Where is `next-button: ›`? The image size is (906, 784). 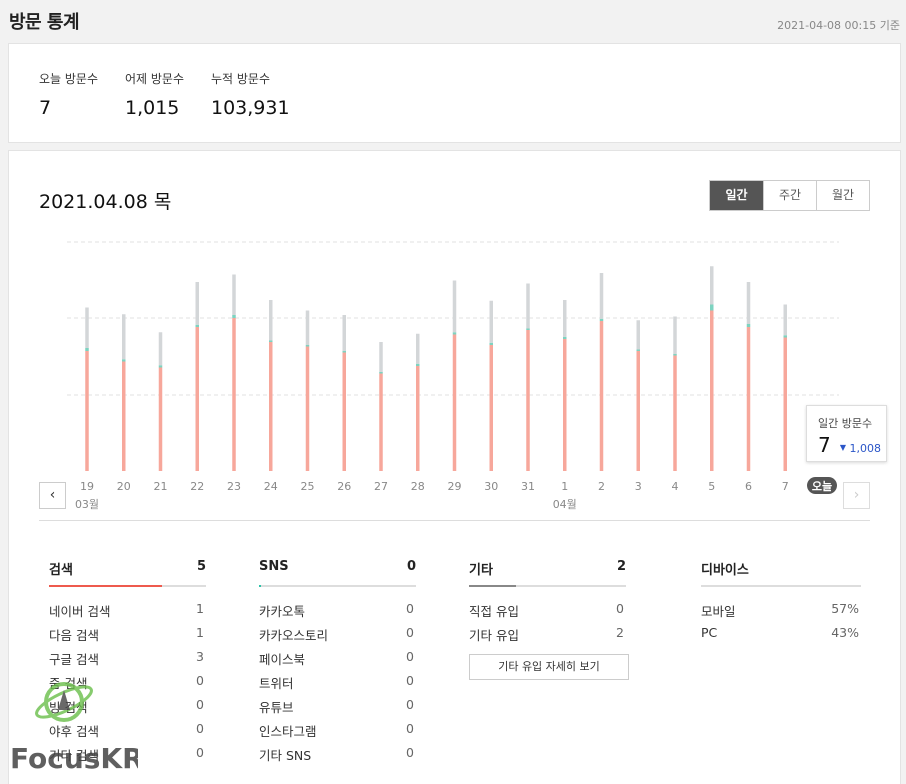
next-button: › is located at coordinates (856, 495).